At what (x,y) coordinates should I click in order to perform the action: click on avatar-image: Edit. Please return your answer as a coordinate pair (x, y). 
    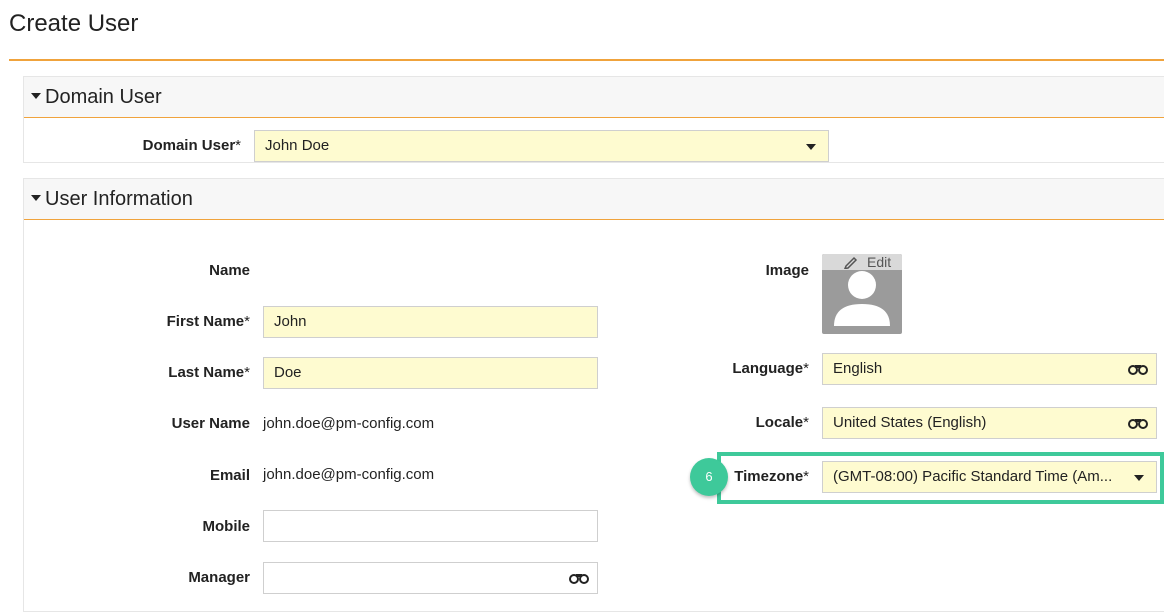
    Looking at the image, I should click on (862, 294).